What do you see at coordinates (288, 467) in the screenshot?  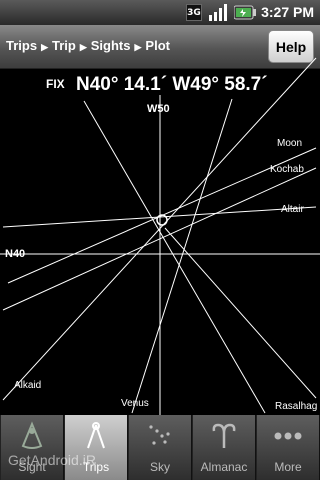 I see `tab-label: More` at bounding box center [288, 467].